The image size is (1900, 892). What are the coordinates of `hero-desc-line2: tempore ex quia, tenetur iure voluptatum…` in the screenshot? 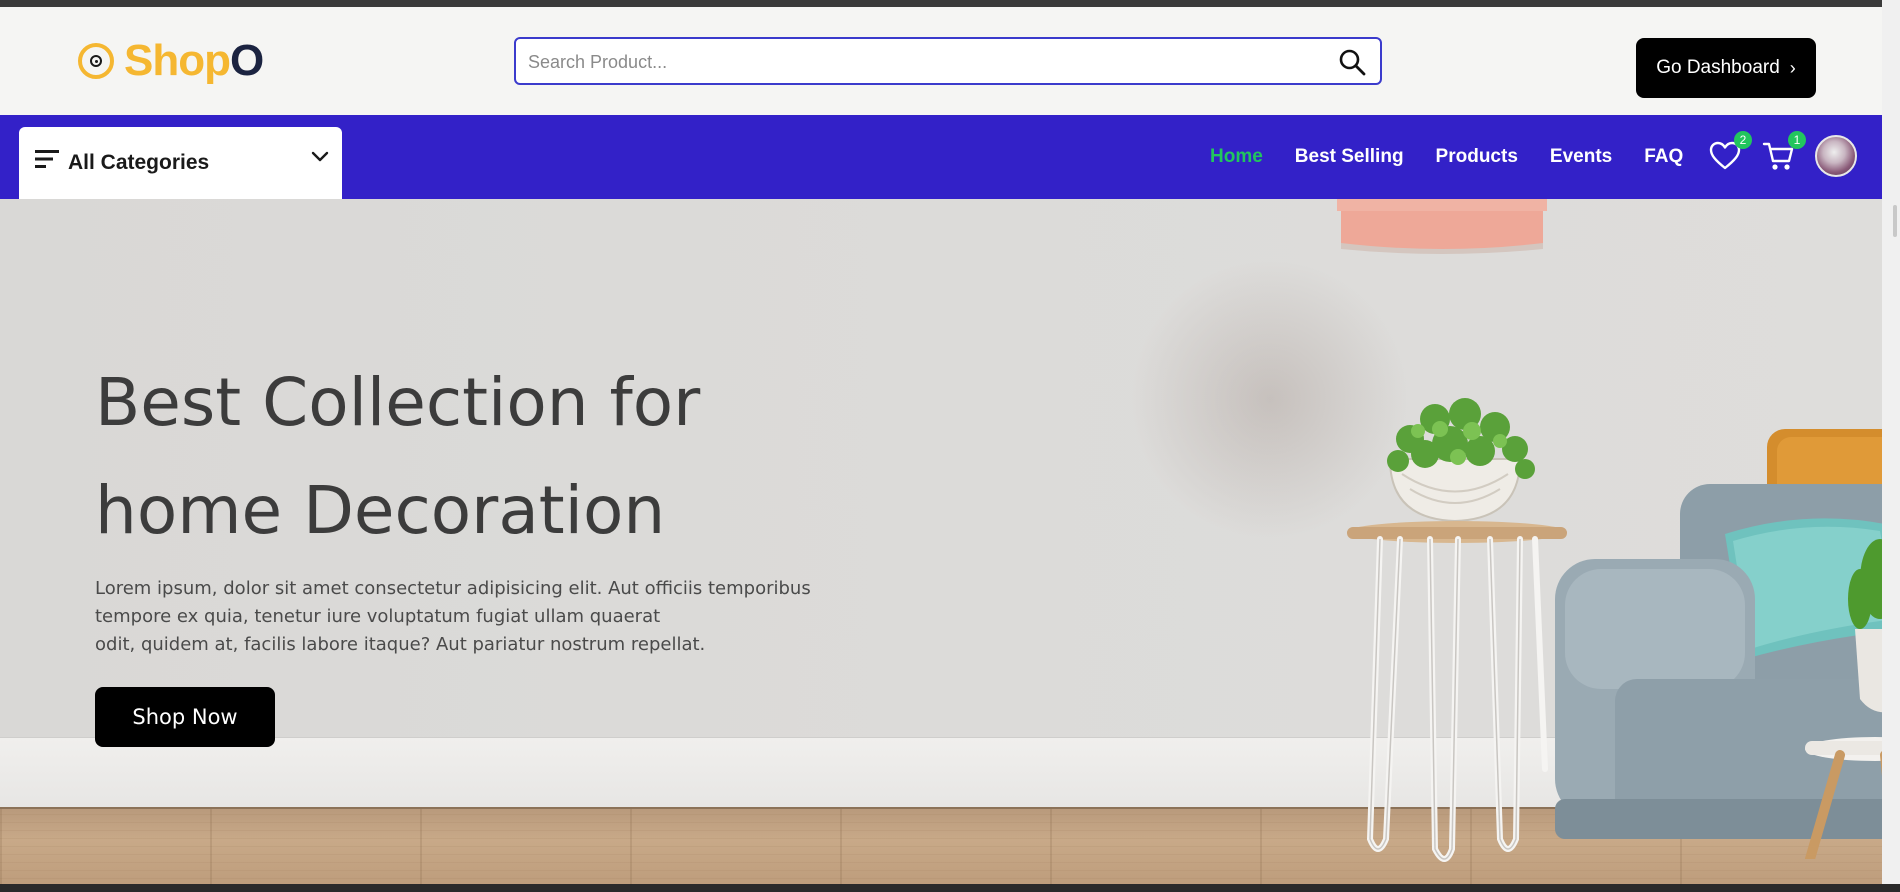 It's located at (378, 616).